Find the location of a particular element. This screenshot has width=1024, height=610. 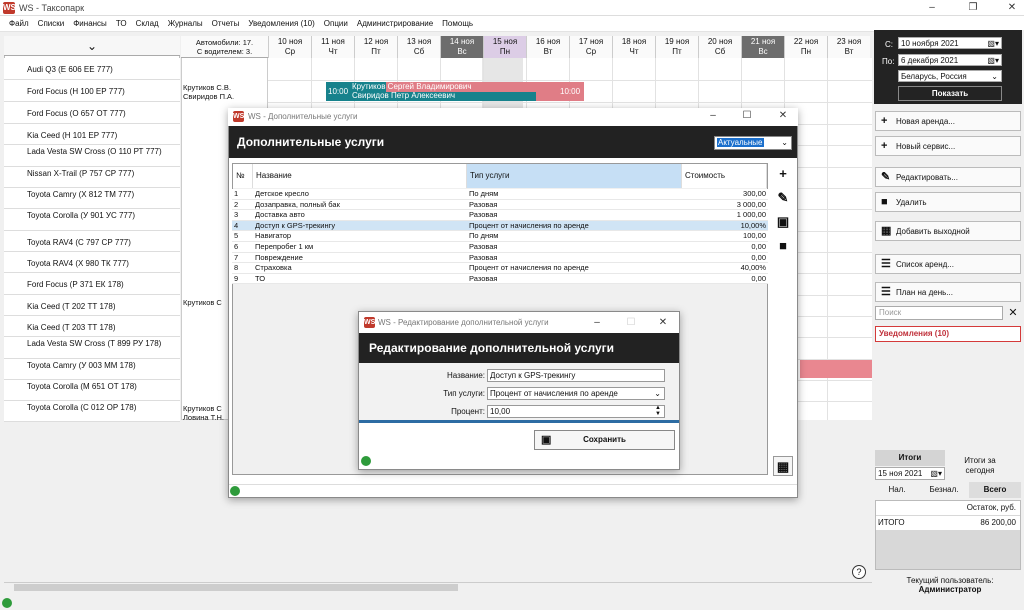

to-date-field: 6 декабря 2021 ▧▾ is located at coordinates (950, 60).